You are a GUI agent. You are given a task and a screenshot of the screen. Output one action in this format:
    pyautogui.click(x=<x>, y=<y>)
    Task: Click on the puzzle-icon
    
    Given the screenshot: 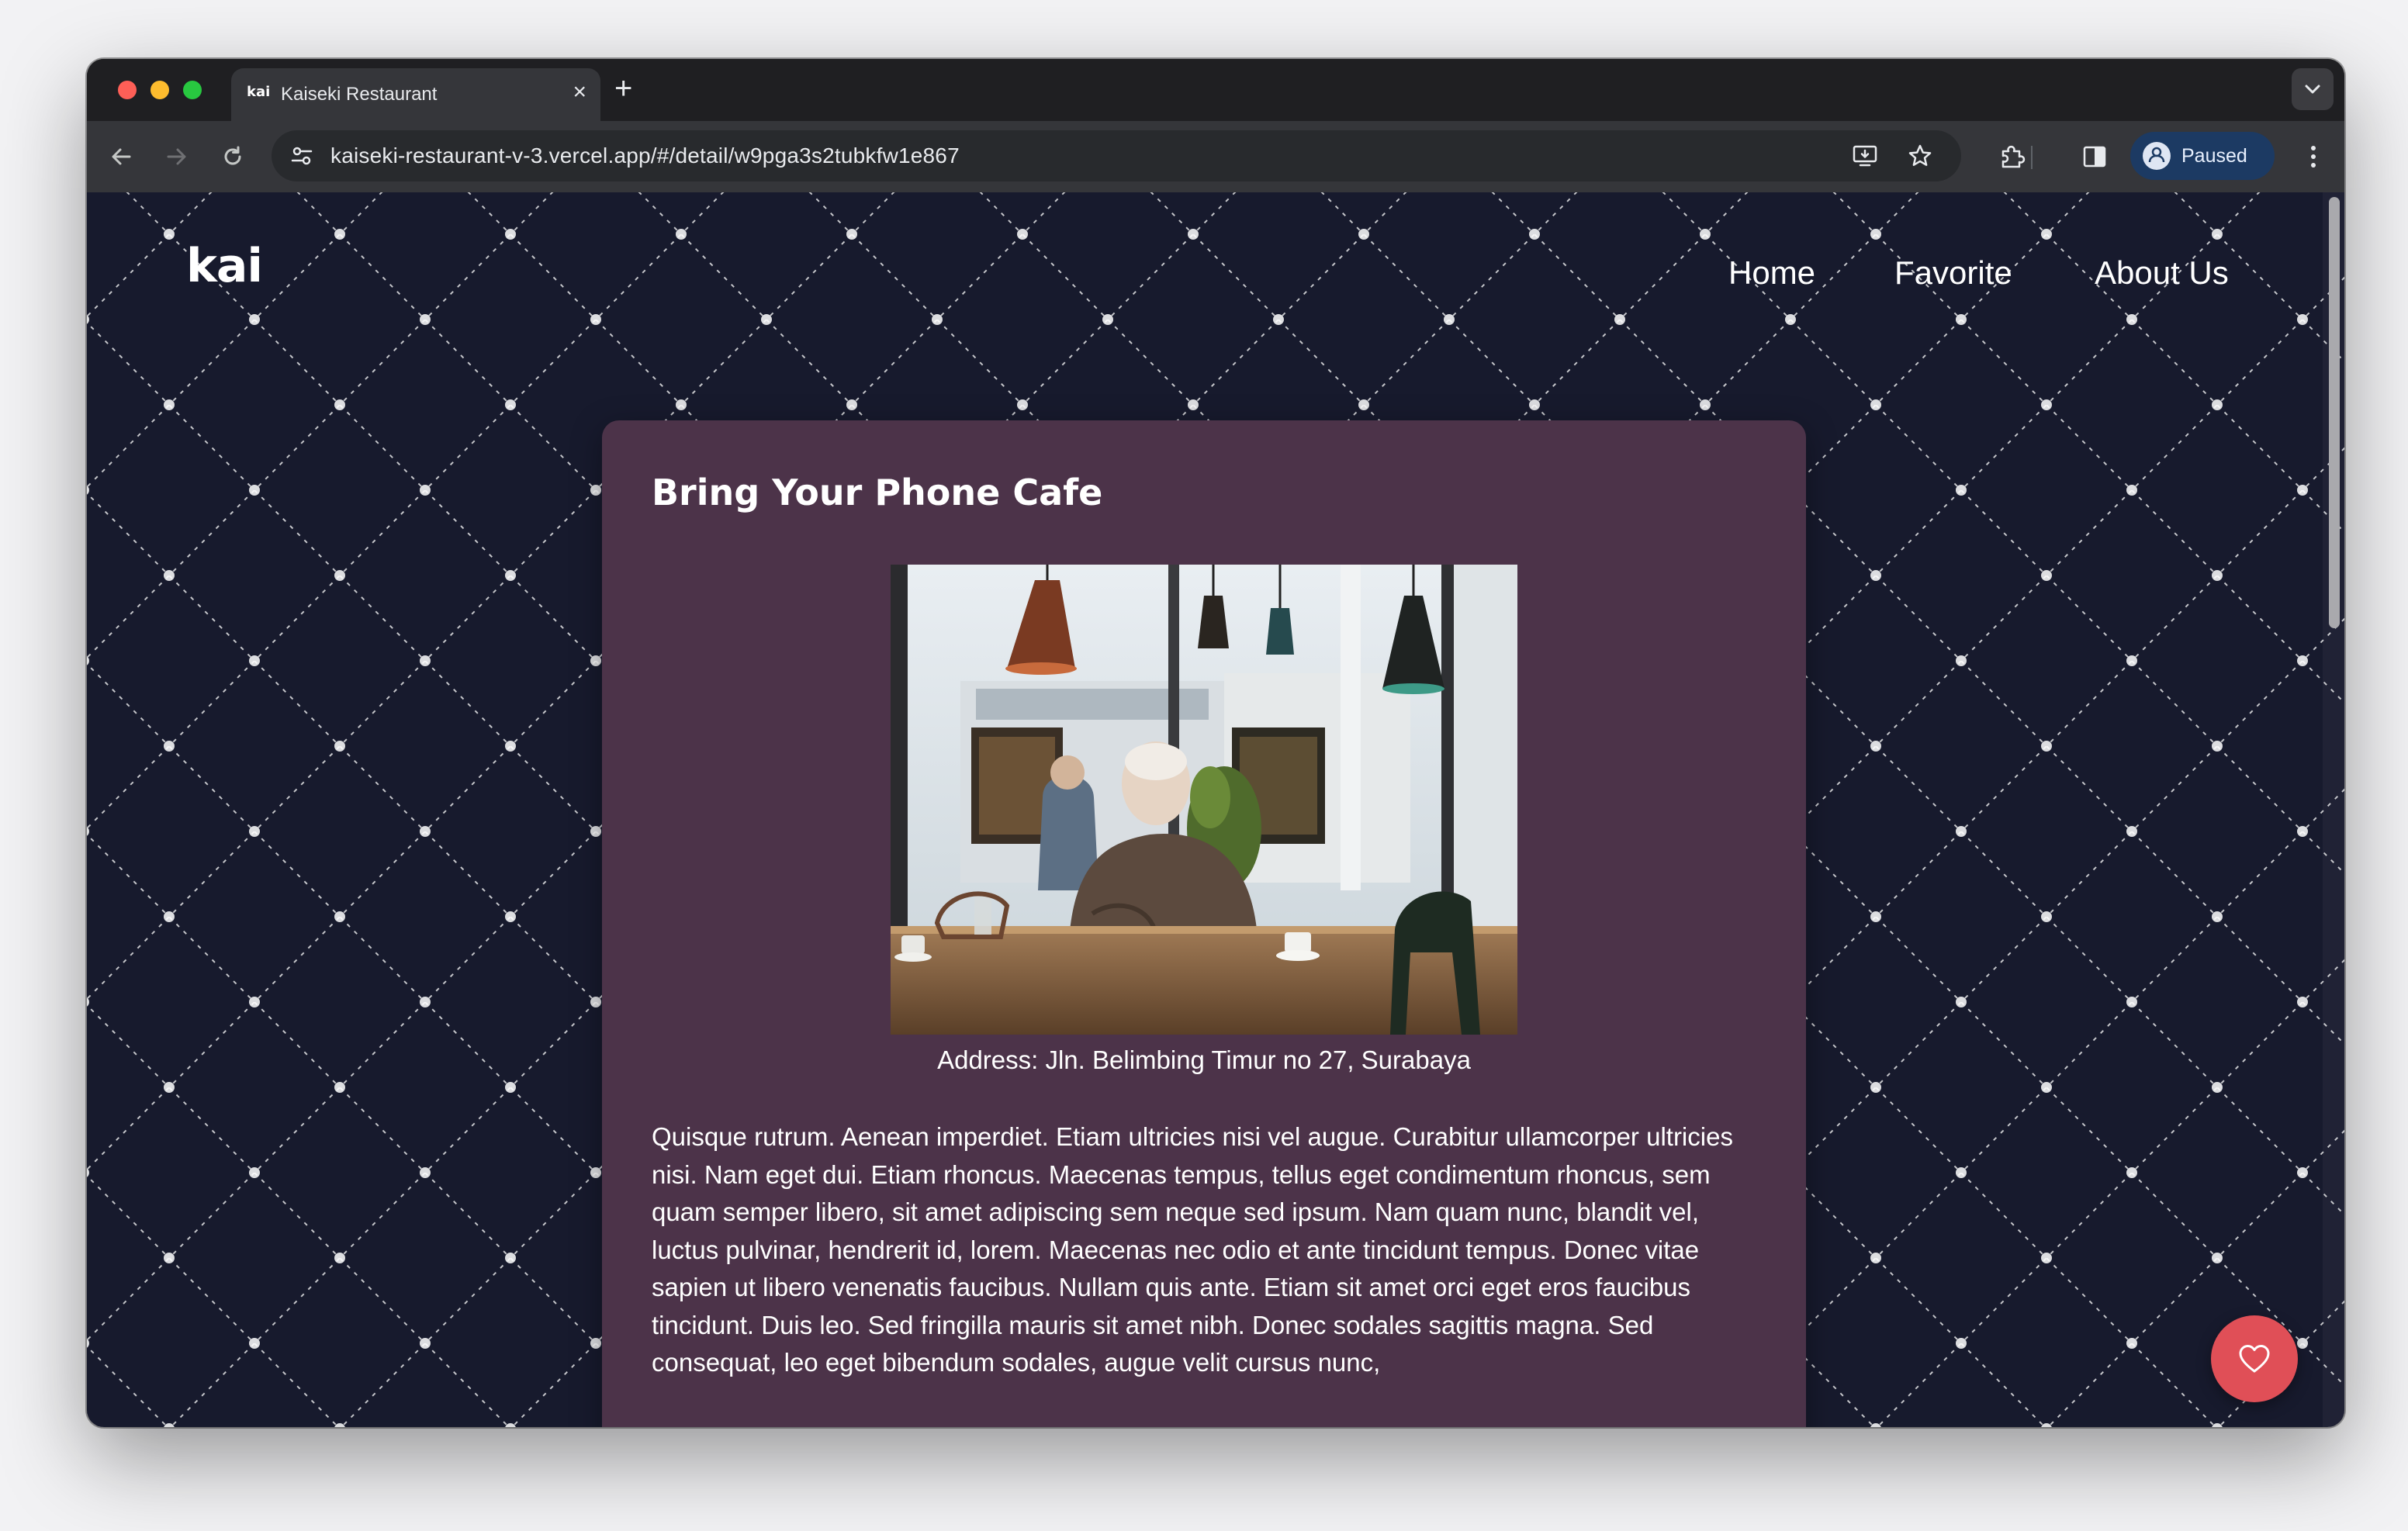 What is the action you would take?
    pyautogui.click(x=2014, y=156)
    